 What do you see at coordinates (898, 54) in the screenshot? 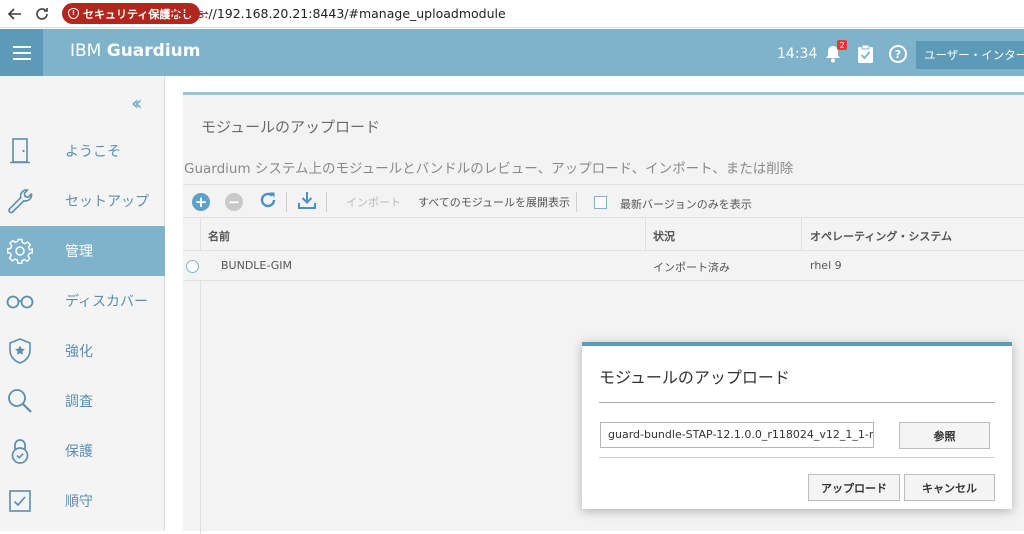
I see `help-icon: ?` at bounding box center [898, 54].